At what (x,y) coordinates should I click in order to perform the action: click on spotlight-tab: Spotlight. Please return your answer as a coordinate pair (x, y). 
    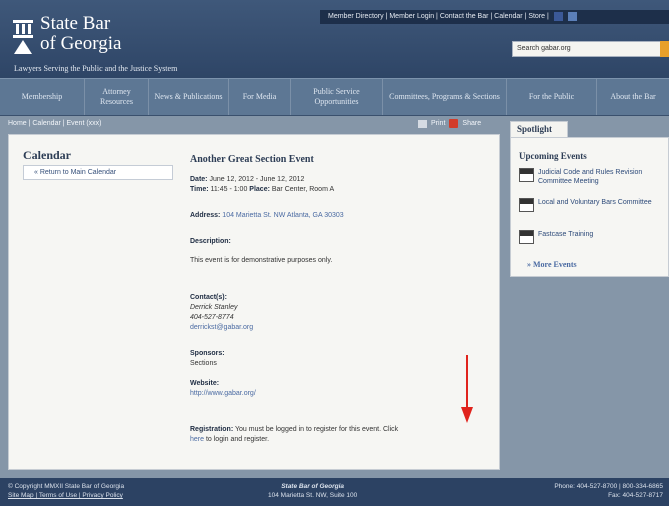
    Looking at the image, I should click on (539, 129).